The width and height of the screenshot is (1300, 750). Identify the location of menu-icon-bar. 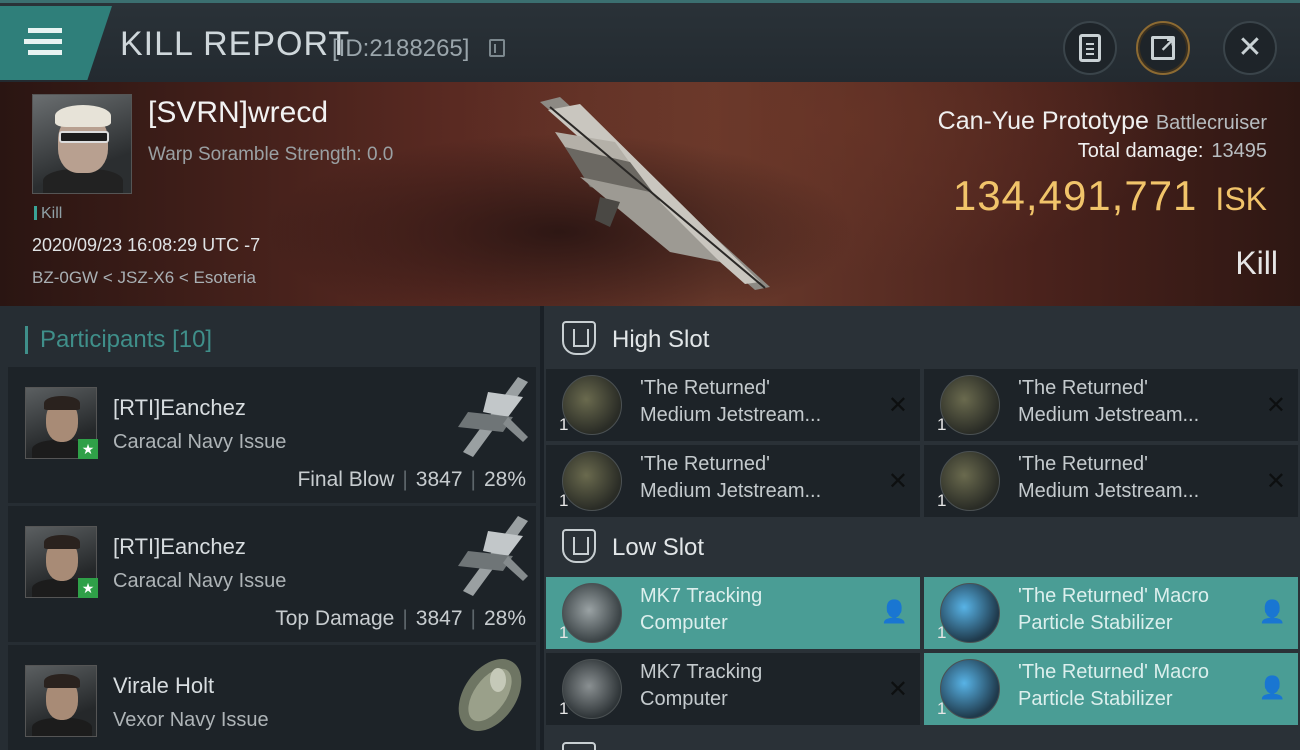
(45, 52).